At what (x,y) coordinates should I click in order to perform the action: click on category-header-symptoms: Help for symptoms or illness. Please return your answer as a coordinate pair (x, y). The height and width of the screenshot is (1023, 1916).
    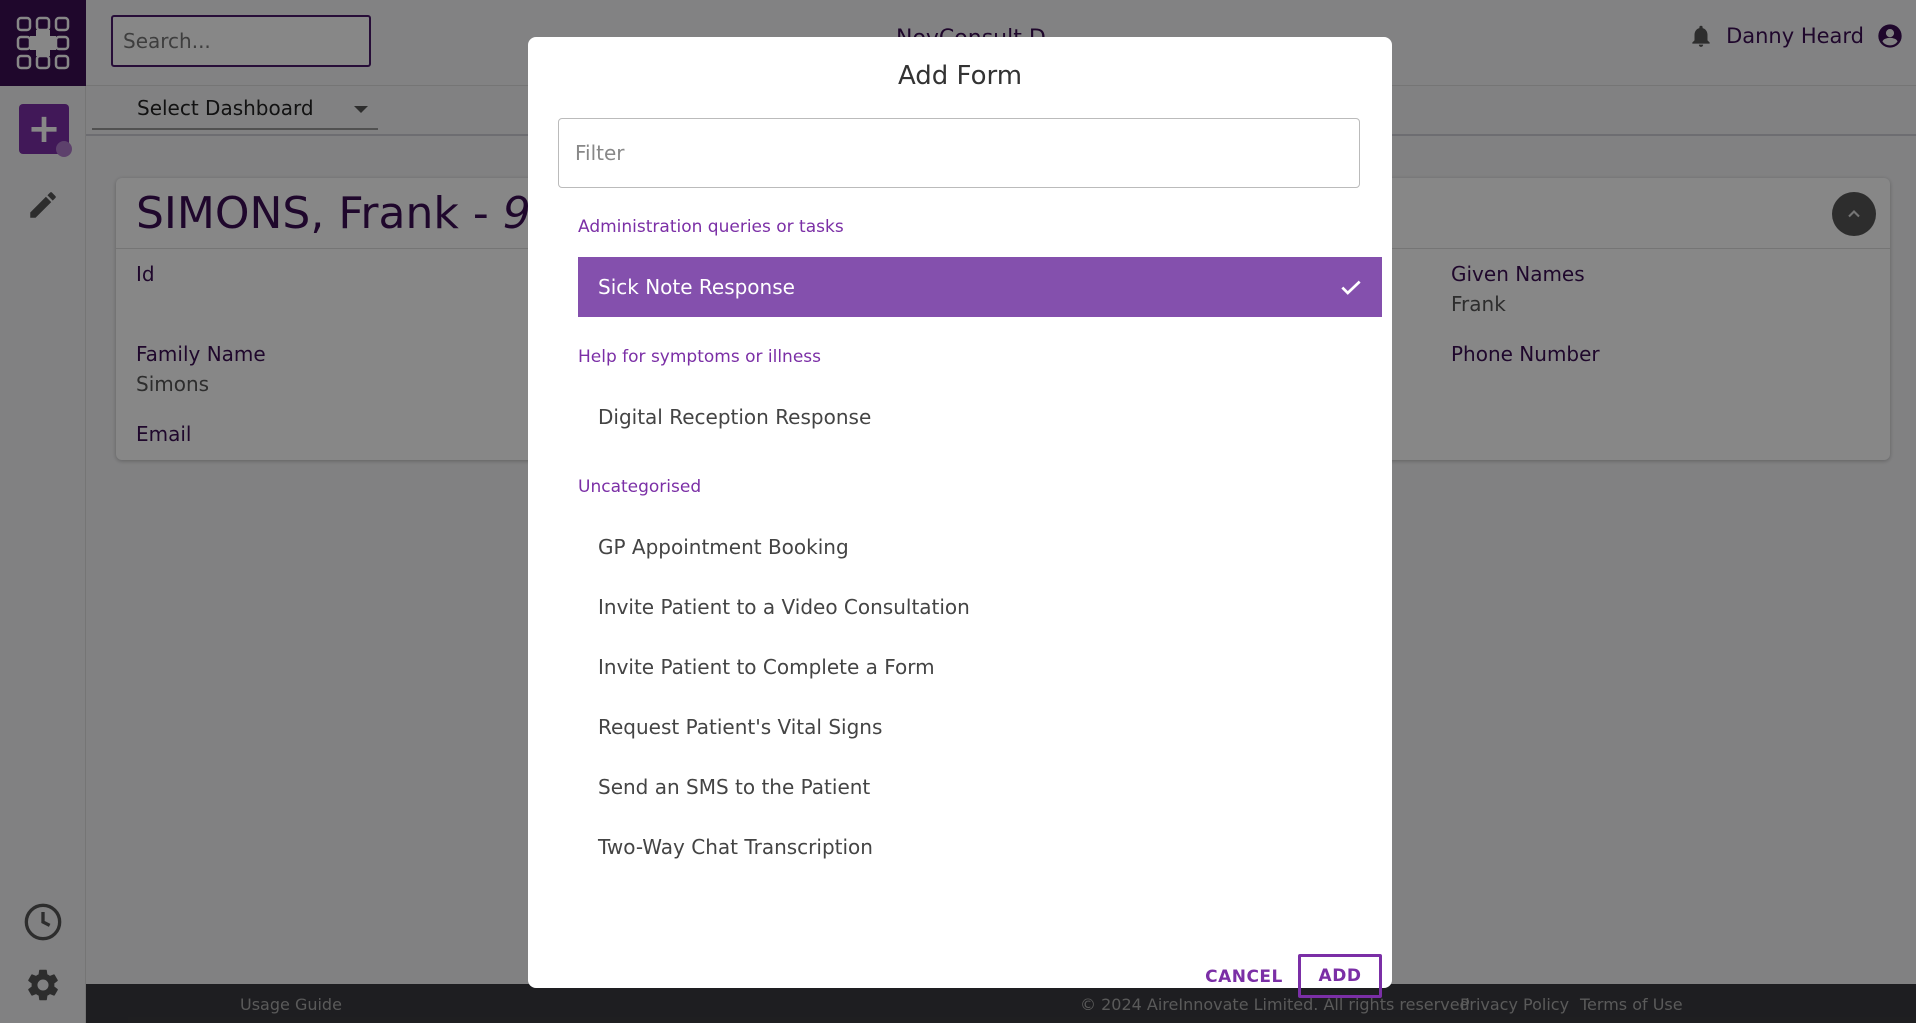
    Looking at the image, I should click on (700, 357).